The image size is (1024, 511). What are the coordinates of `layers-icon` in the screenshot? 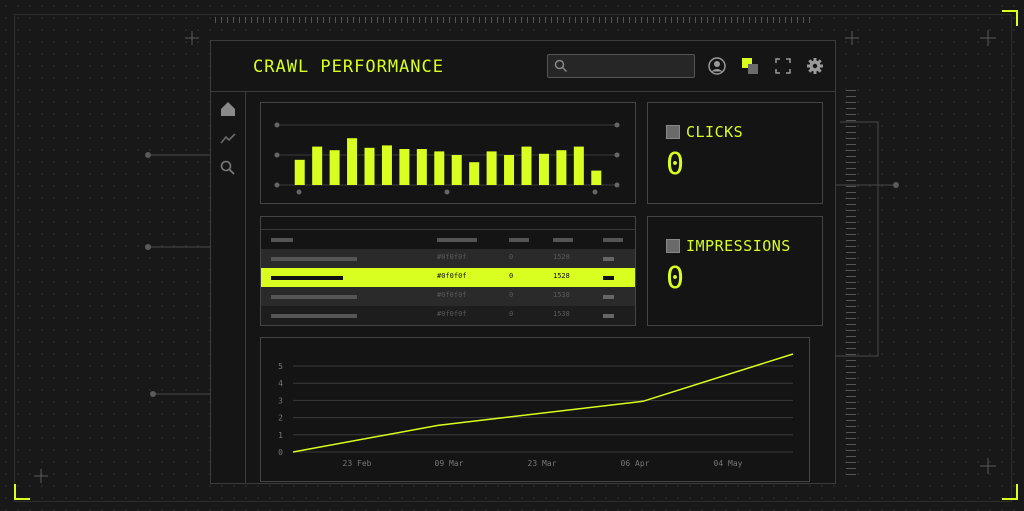 It's located at (751, 66).